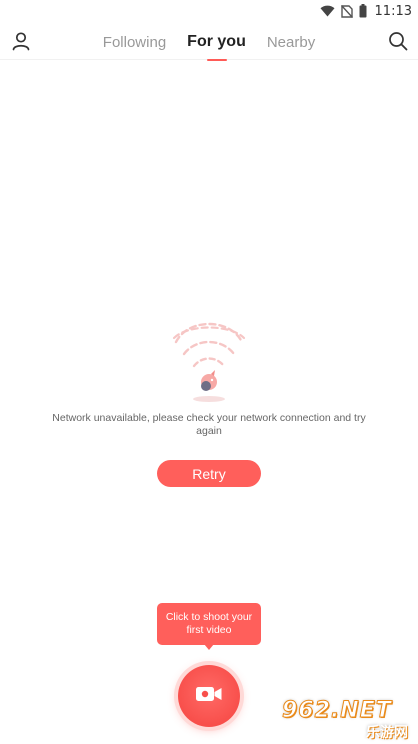  Describe the element at coordinates (398, 41) in the screenshot. I see `search-icon` at that location.